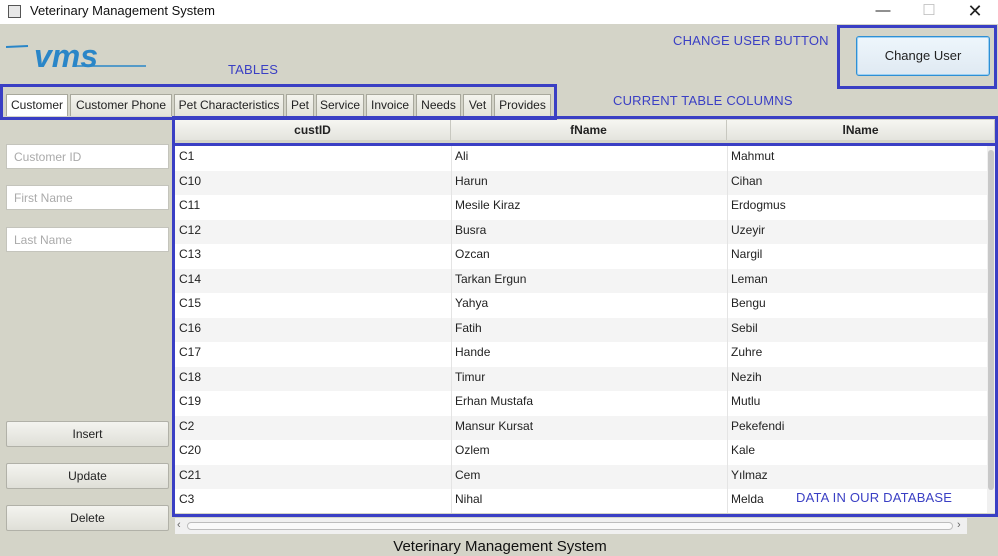  I want to click on insert-button: Insert, so click(87, 434).